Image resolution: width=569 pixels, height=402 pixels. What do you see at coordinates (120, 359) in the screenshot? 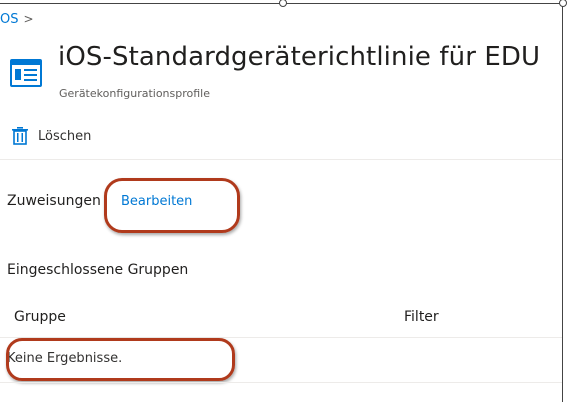
I see `annotation-oval-empty` at bounding box center [120, 359].